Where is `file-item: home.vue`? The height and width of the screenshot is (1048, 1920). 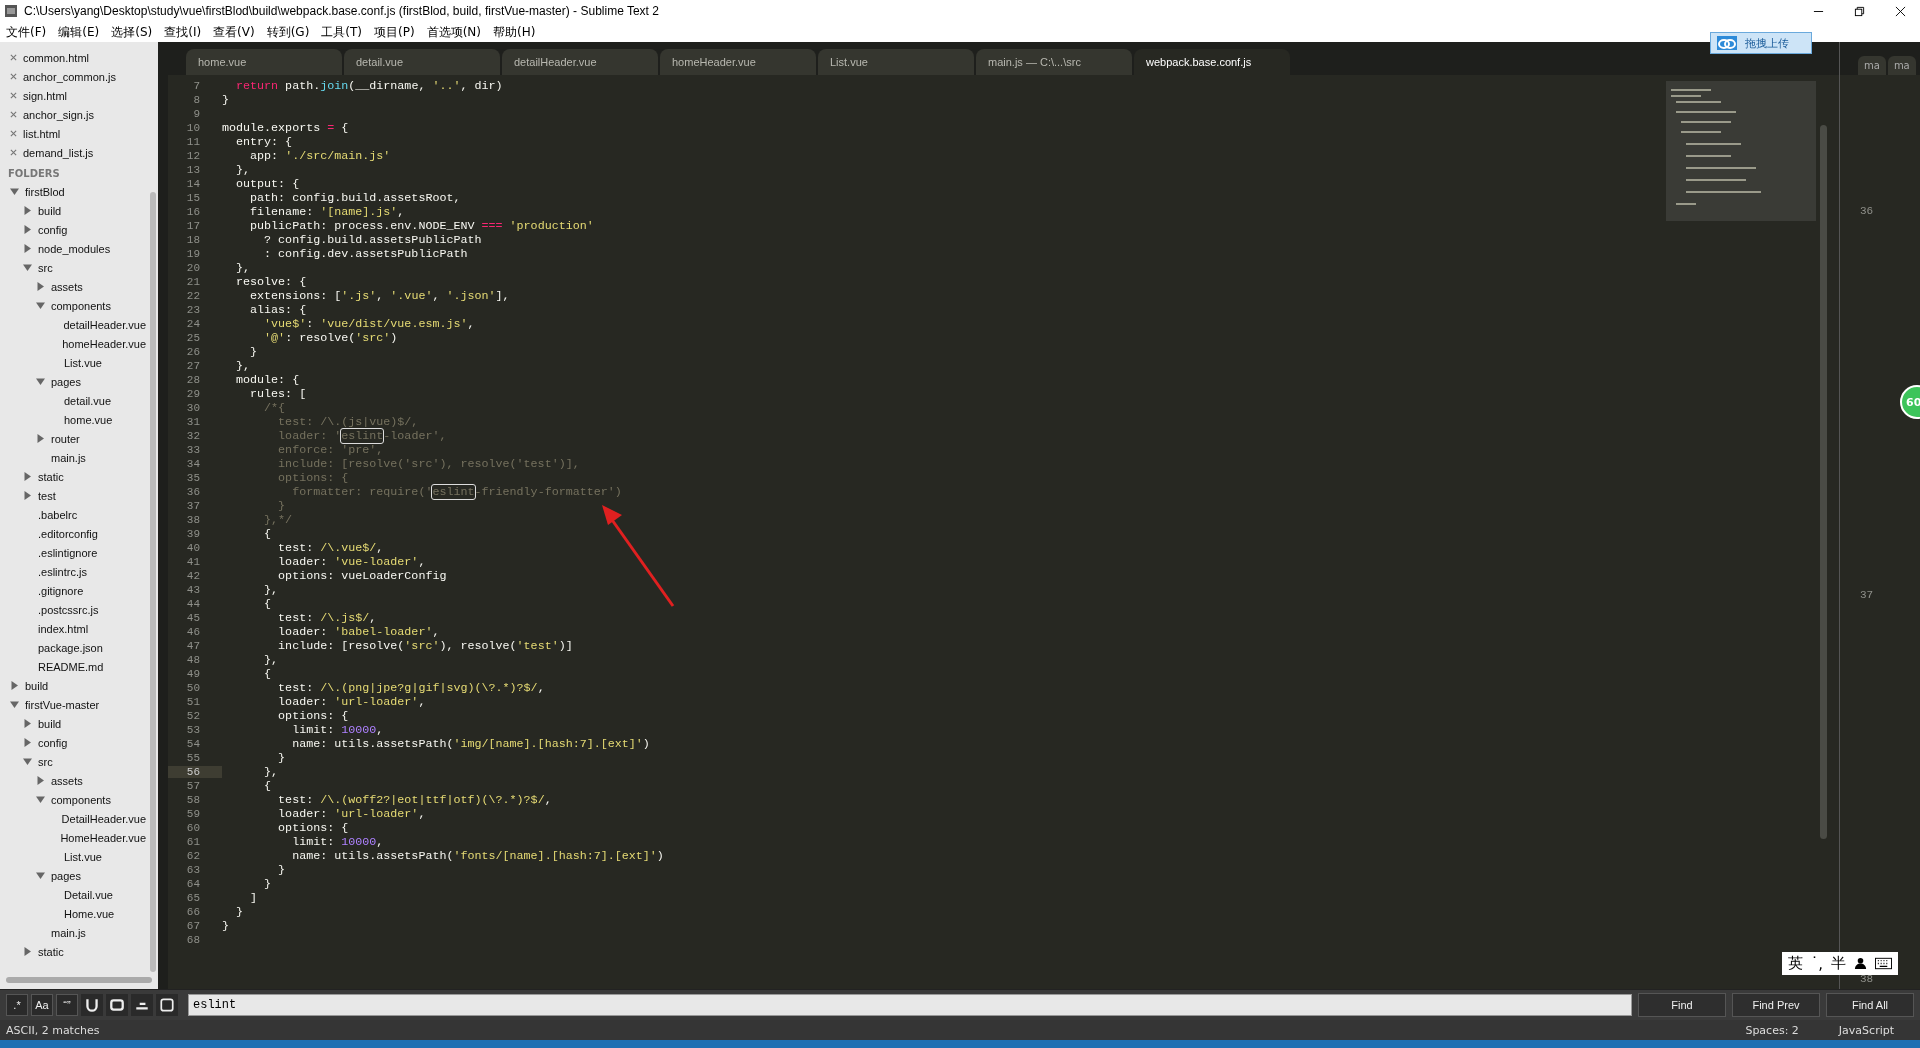
file-item: home.vue is located at coordinates (88, 419).